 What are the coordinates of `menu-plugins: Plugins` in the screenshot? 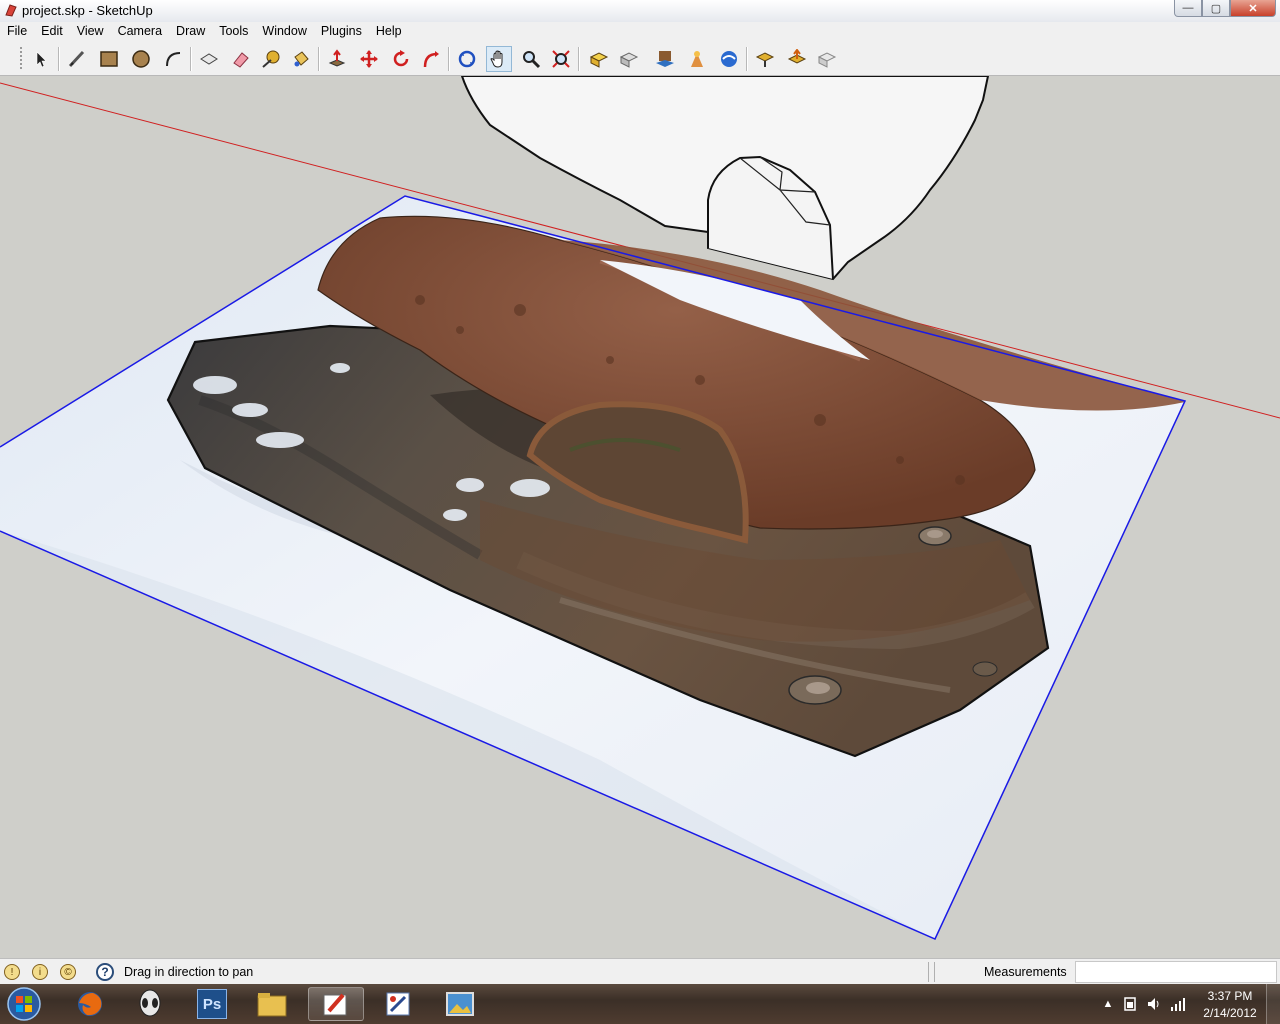 It's located at (341, 31).